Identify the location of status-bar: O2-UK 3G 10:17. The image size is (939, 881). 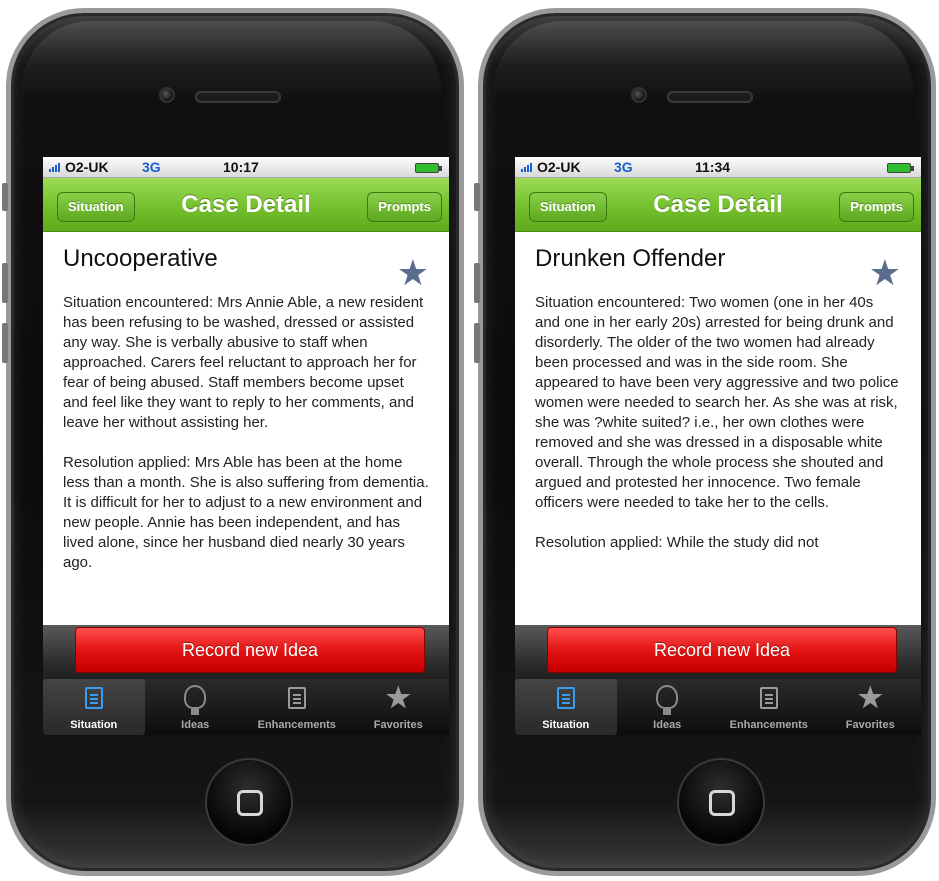
(246, 167).